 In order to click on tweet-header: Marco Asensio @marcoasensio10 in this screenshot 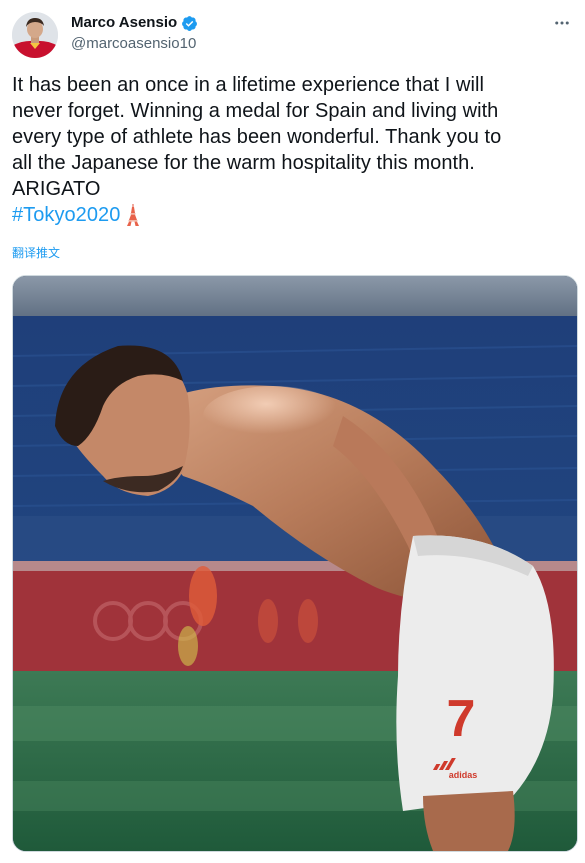, I will do `click(292, 35)`.